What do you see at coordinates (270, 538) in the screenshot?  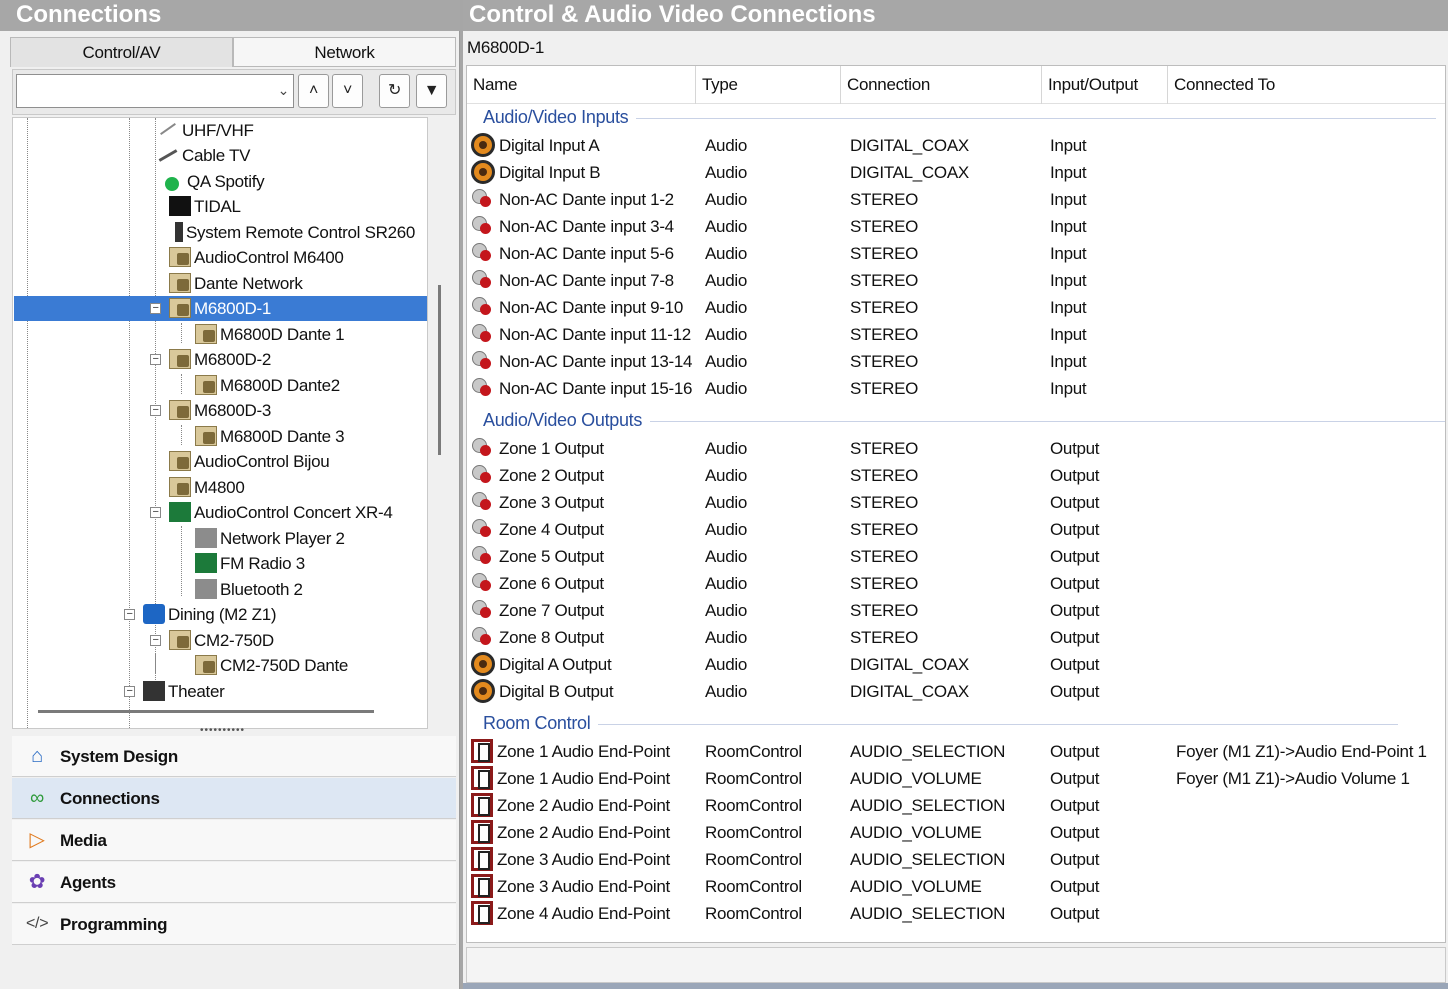 I see `tree-item: Network Player 2` at bounding box center [270, 538].